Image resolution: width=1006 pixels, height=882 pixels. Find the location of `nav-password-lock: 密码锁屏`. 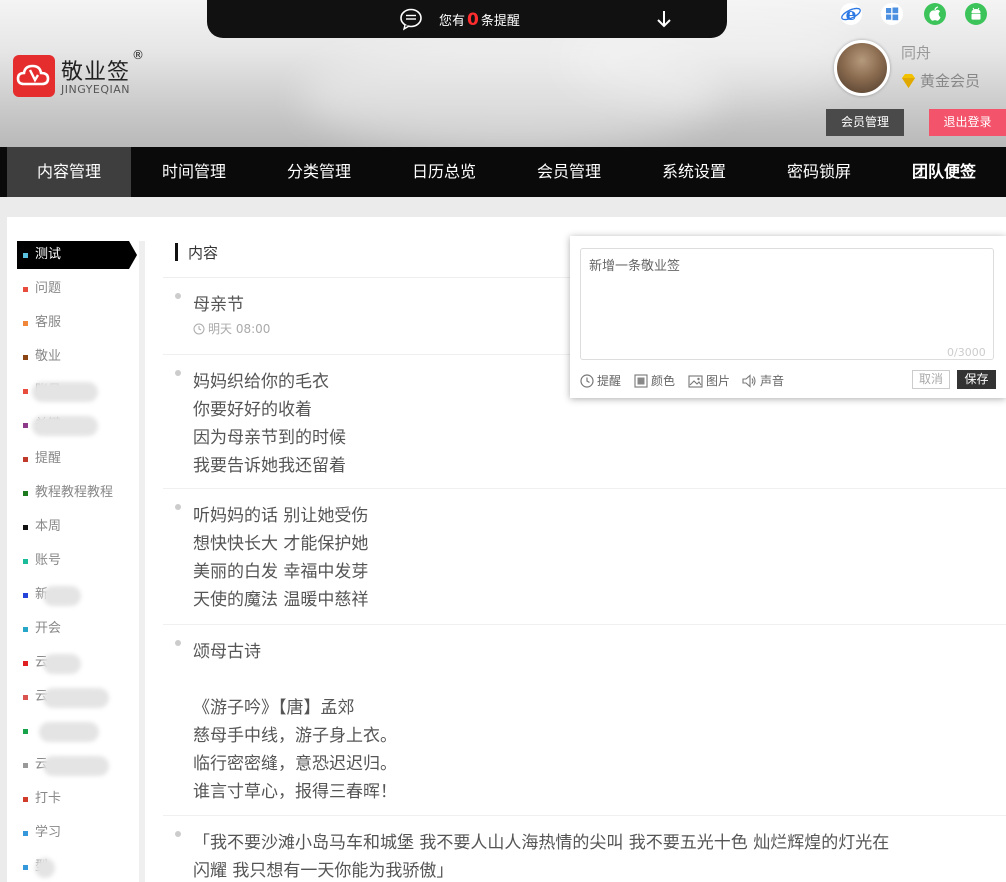

nav-password-lock: 密码锁屏 is located at coordinates (819, 172).